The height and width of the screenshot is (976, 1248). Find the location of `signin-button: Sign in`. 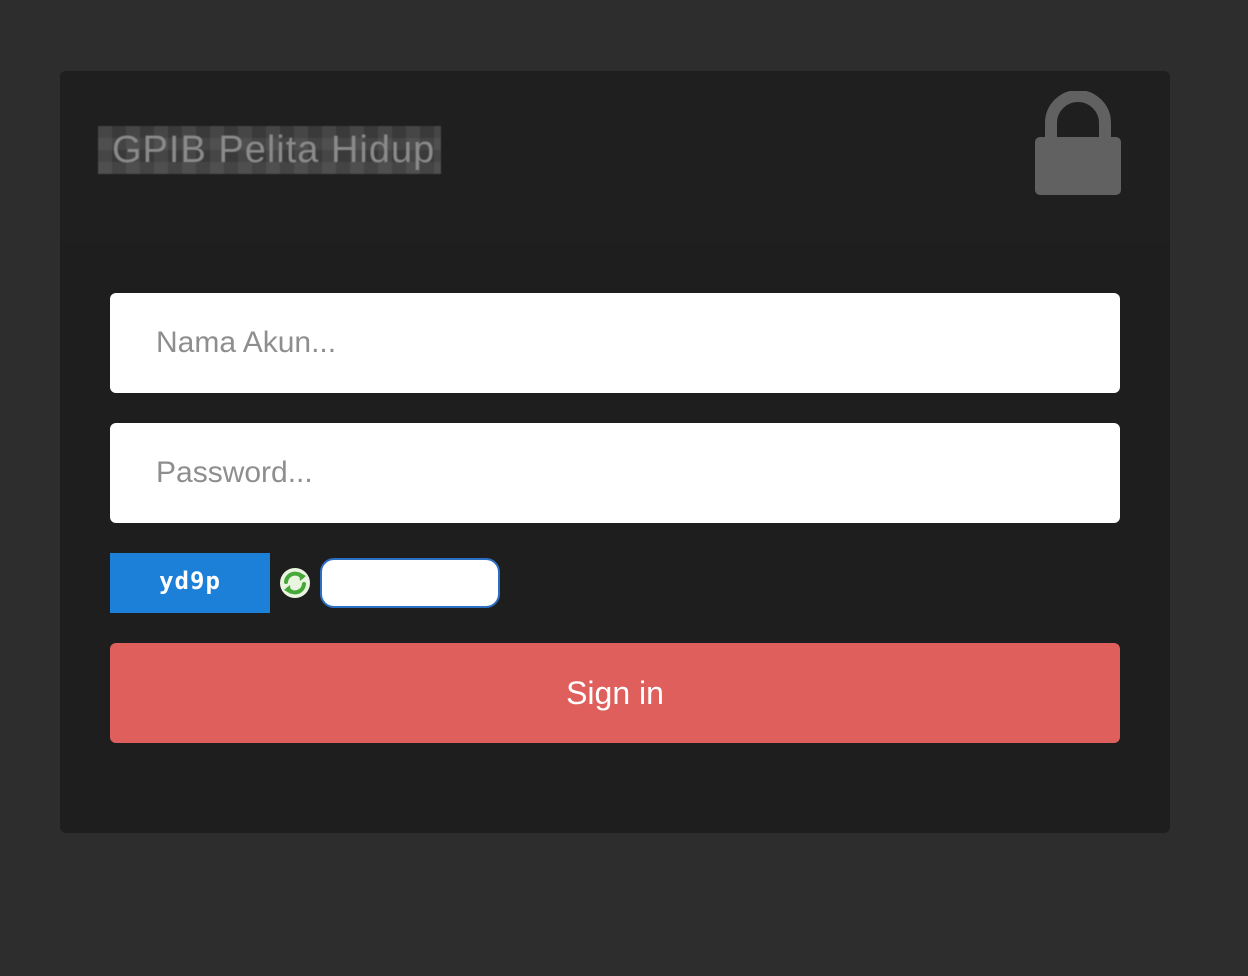

signin-button: Sign in is located at coordinates (615, 693).